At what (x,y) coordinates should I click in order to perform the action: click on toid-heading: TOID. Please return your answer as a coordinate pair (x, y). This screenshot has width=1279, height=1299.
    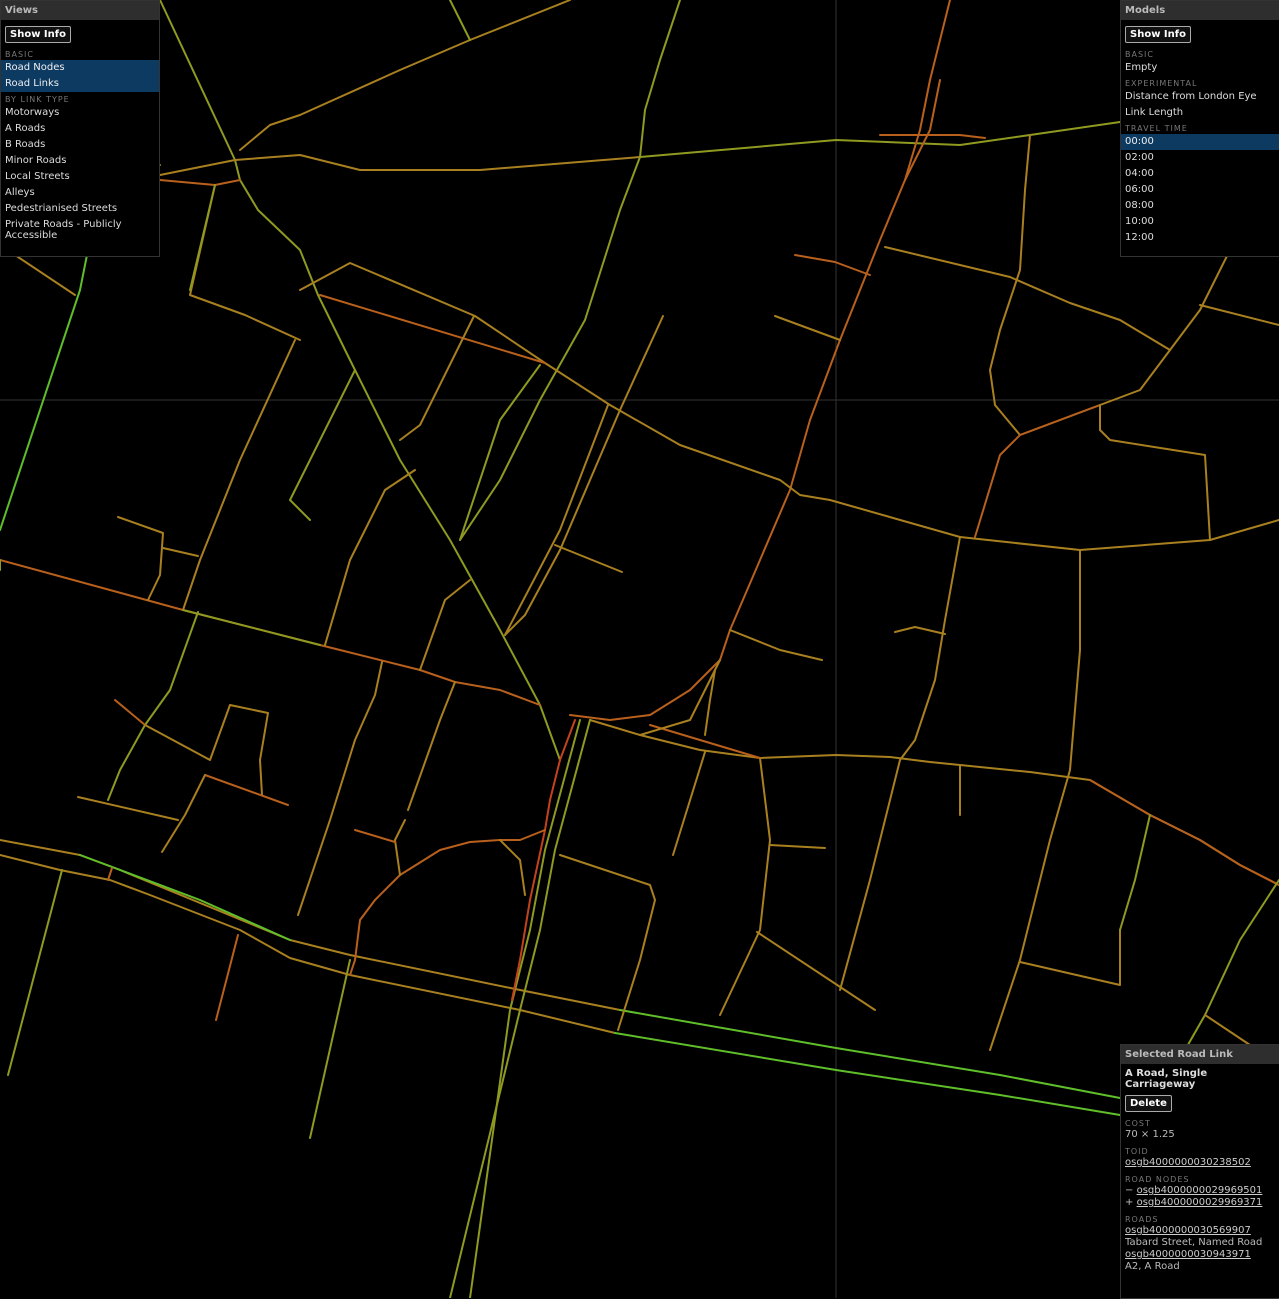
    Looking at the image, I should click on (1137, 1151).